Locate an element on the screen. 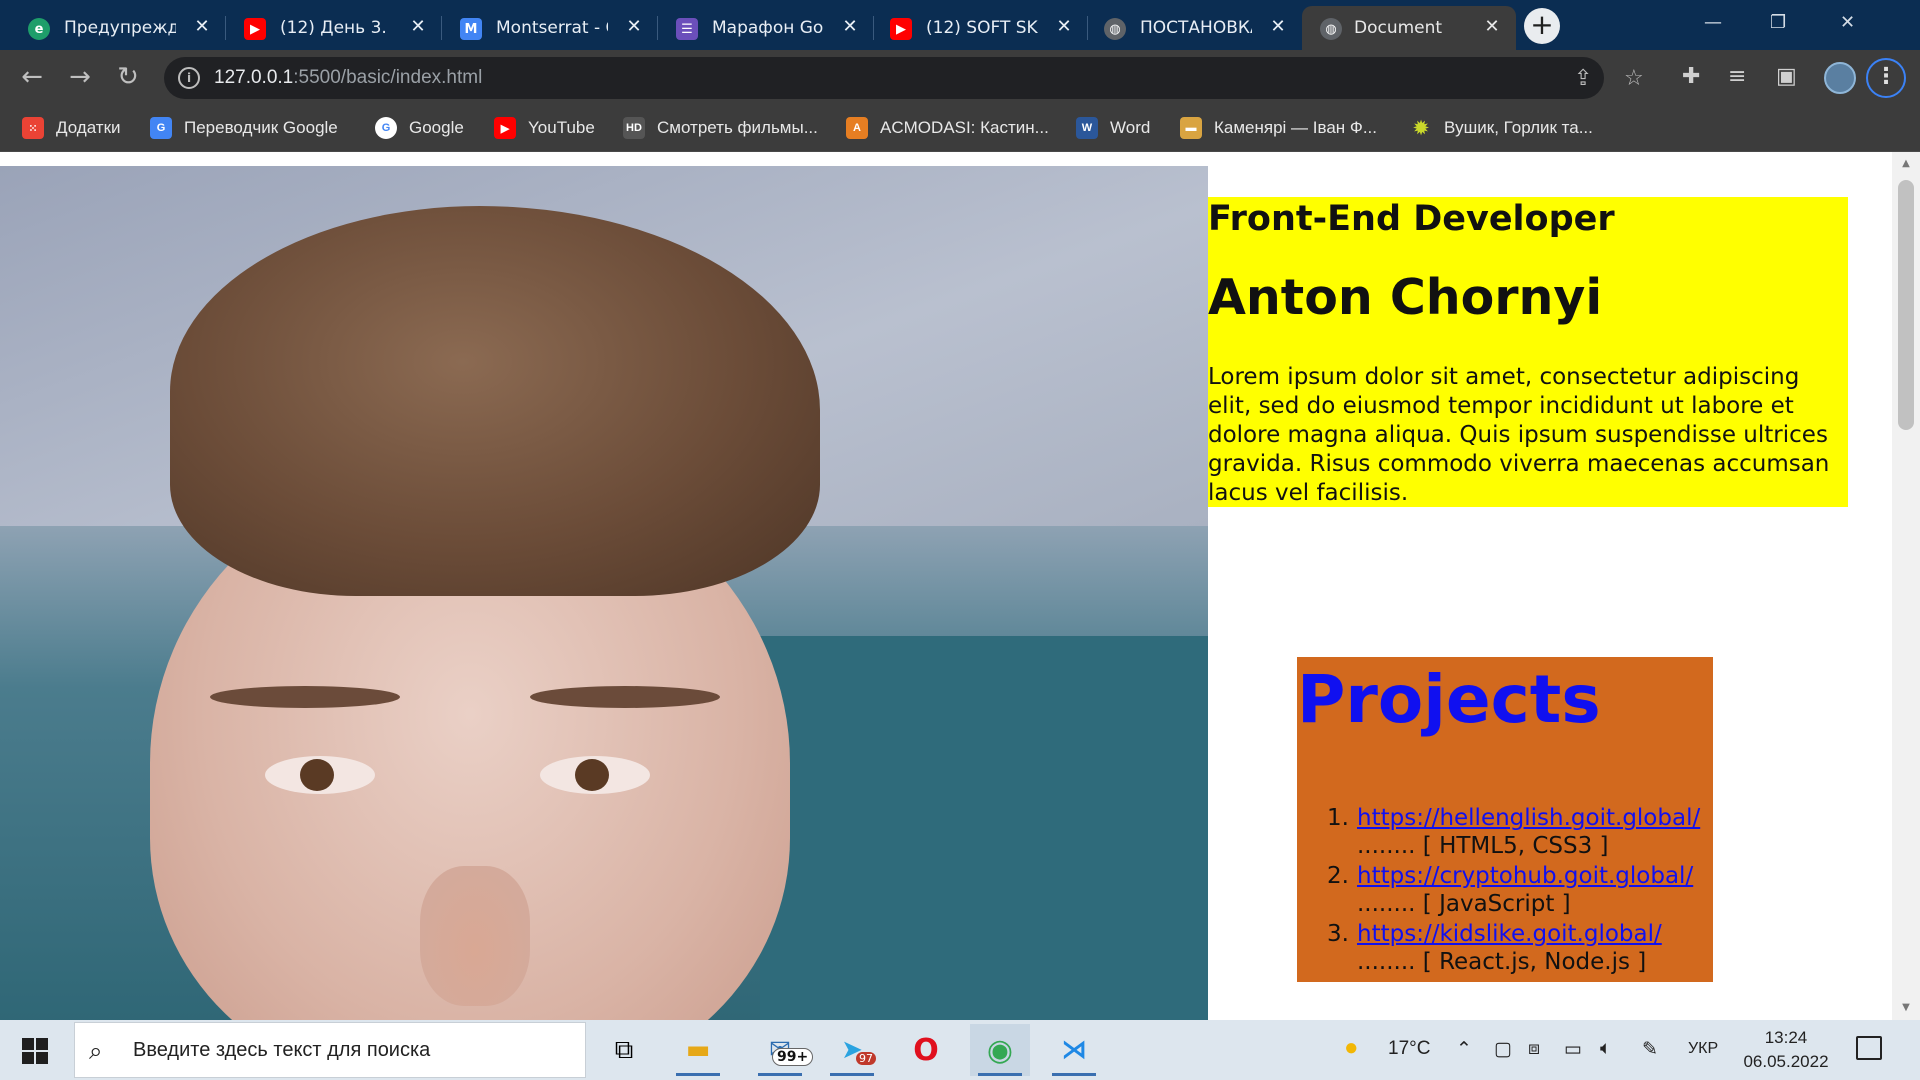 This screenshot has height=1080, width=1920. menu-icon: ⋮ is located at coordinates (1886, 78).